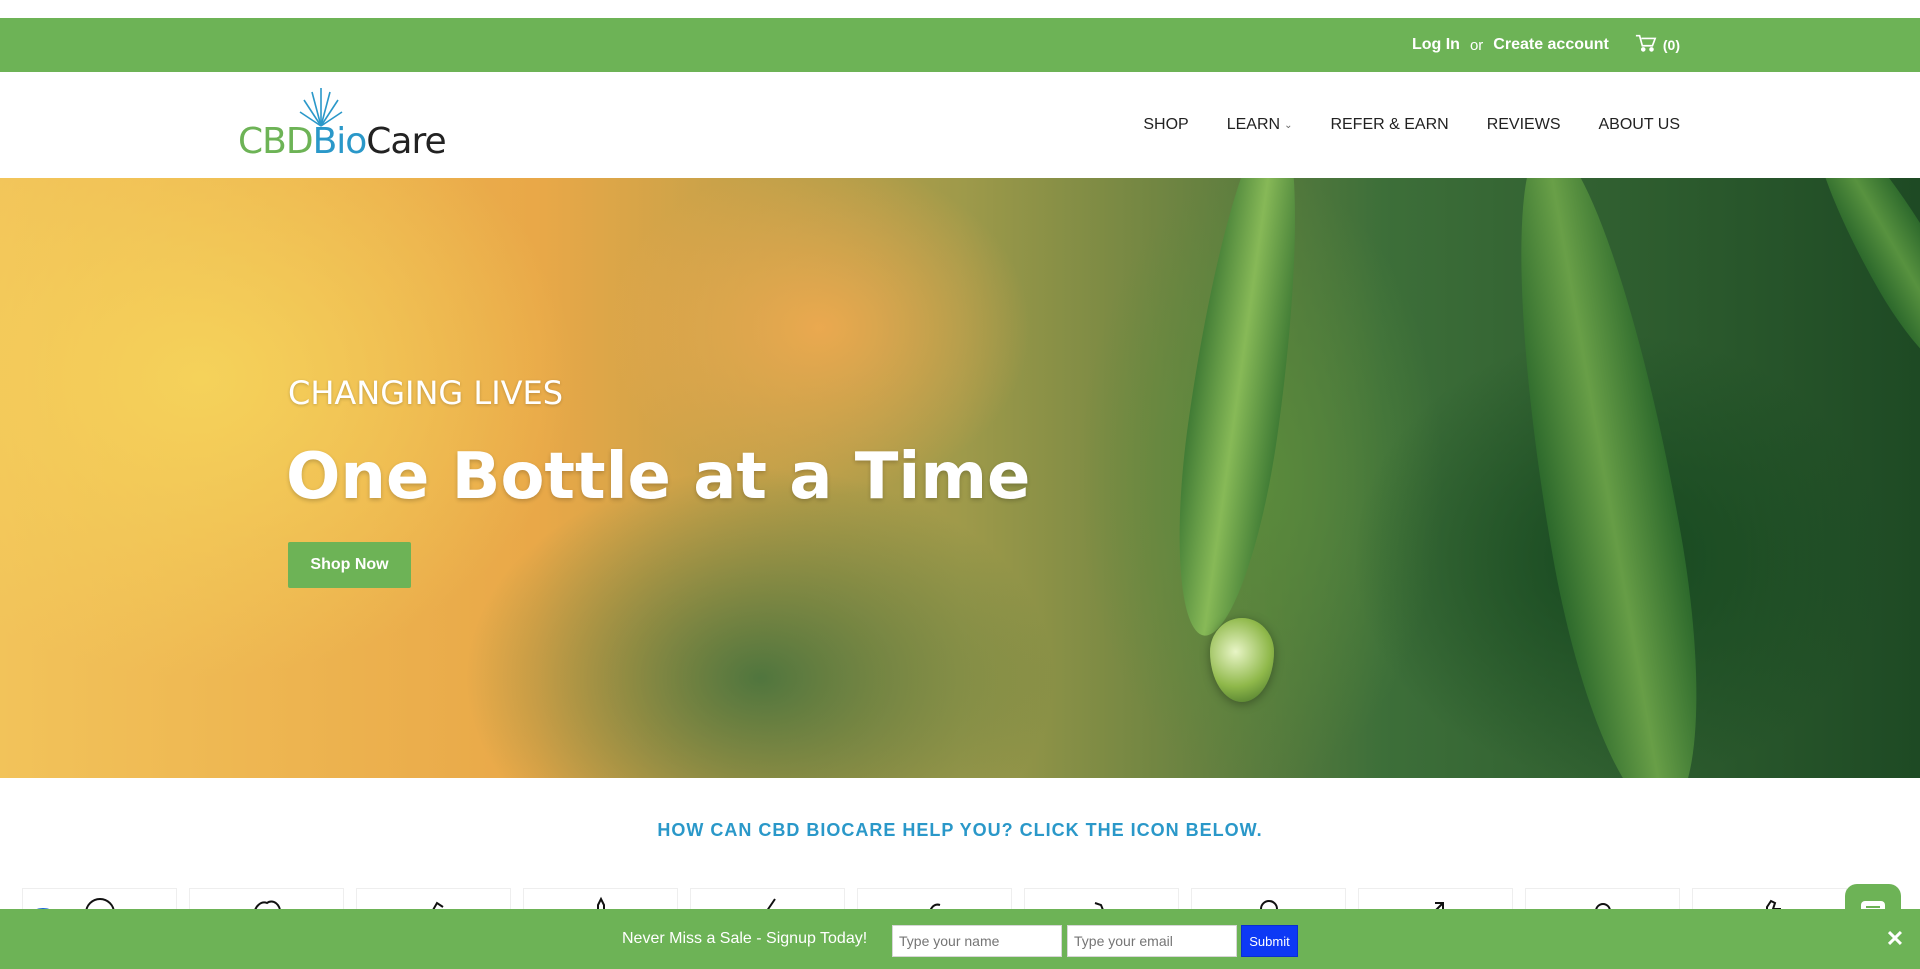  I want to click on account-links: Log In or Create account (0), so click(1546, 45).